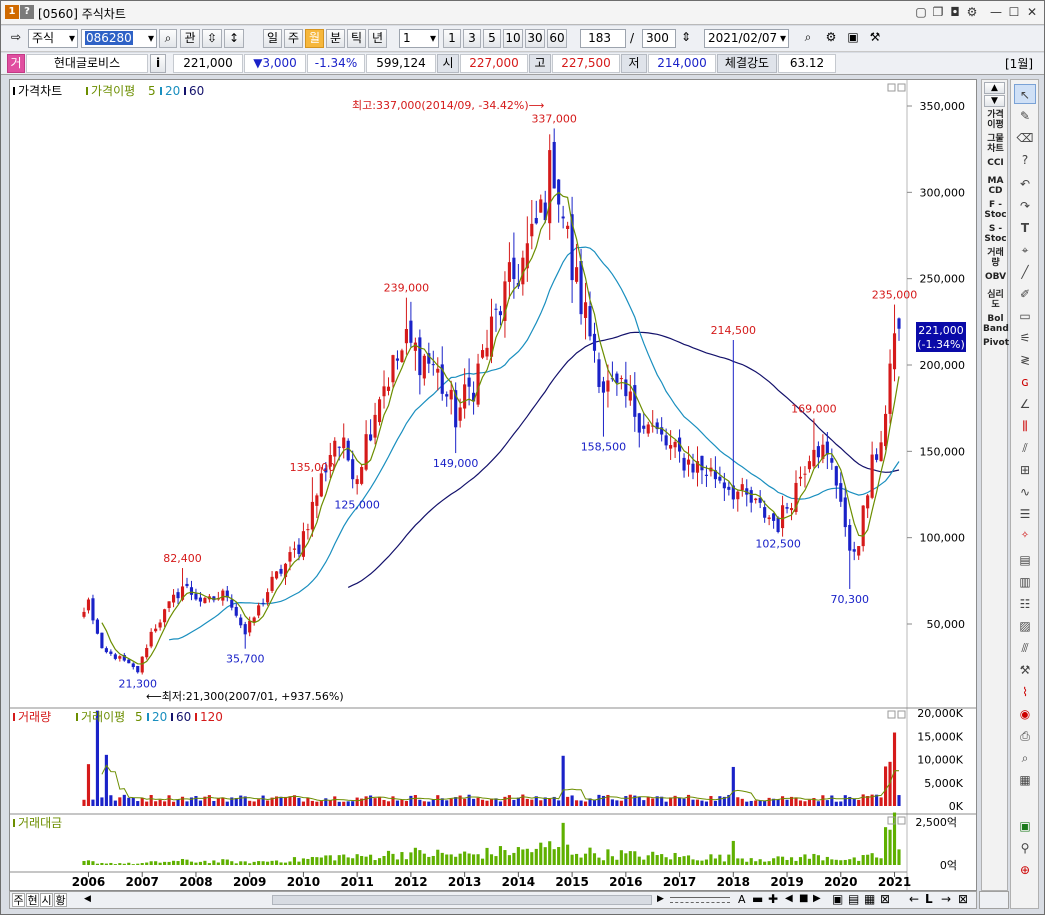 This screenshot has height=915, width=1045. I want to click on scroll-right-icon: ▶, so click(660, 899).